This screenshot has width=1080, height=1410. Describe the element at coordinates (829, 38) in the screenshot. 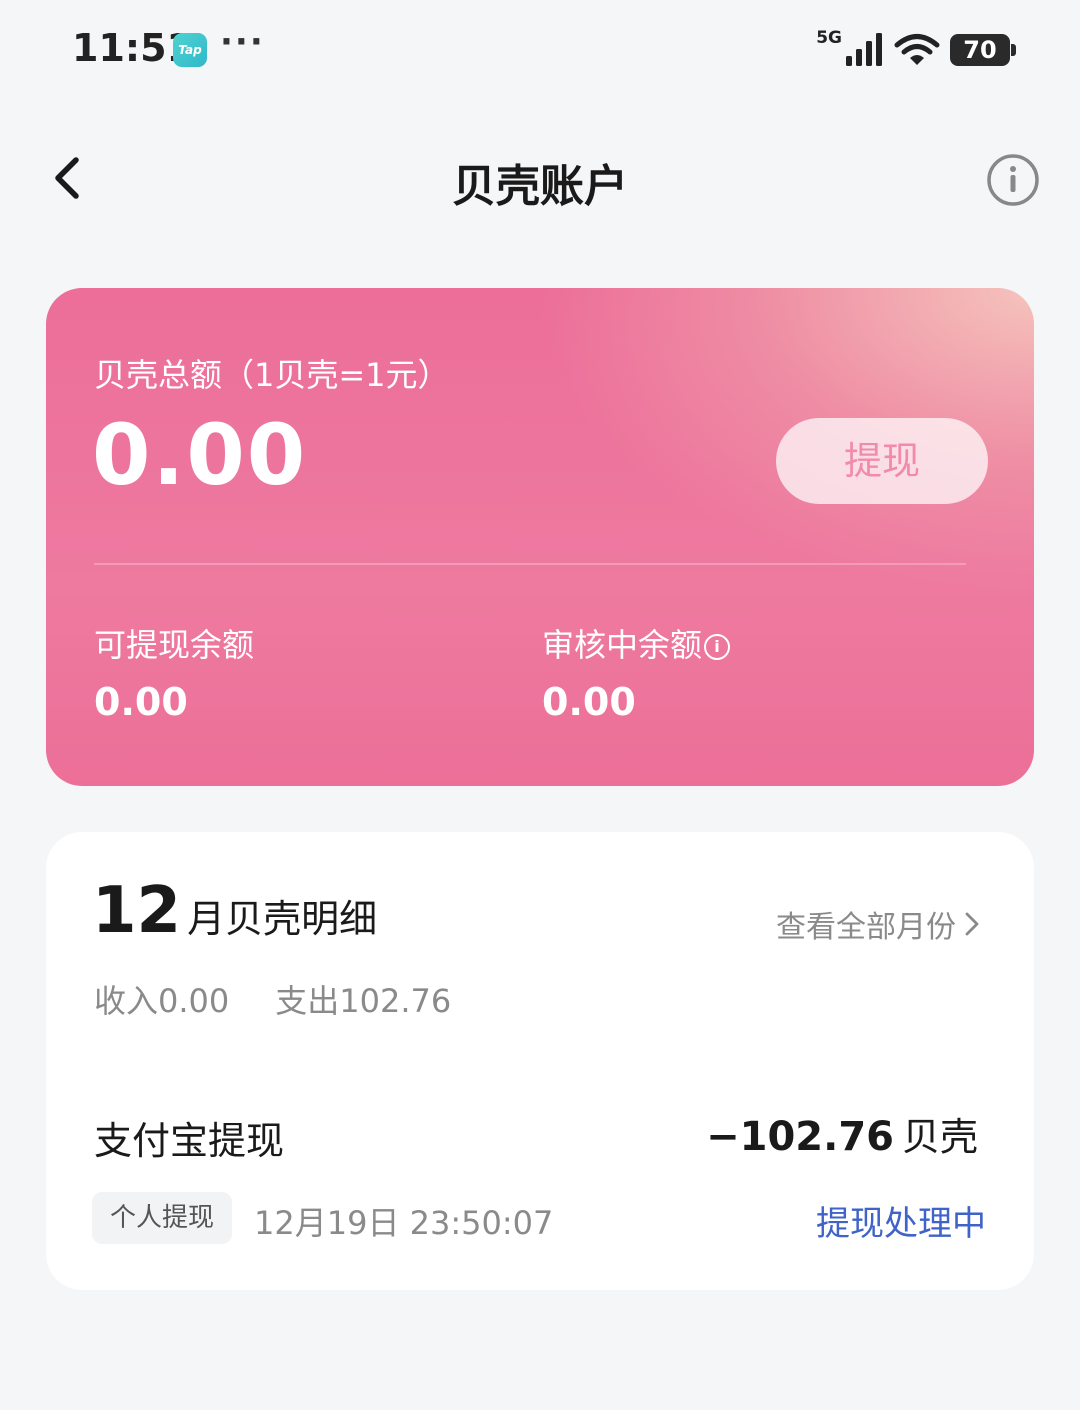

I see `network-type: 5G` at that location.